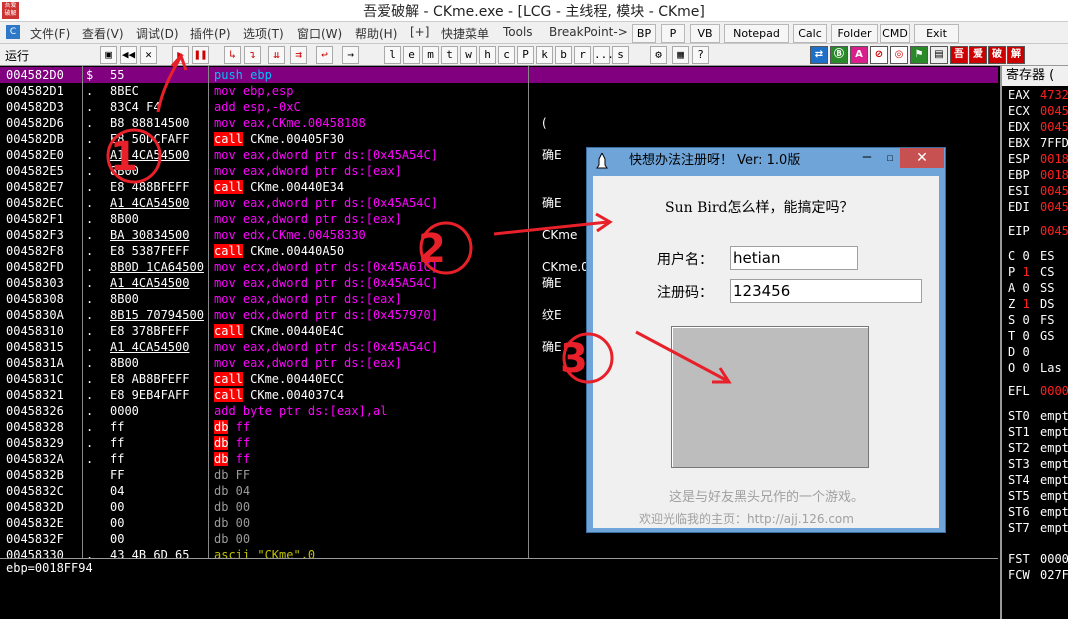  I want to click on register-row: ECX 0045, so click(1038, 111).